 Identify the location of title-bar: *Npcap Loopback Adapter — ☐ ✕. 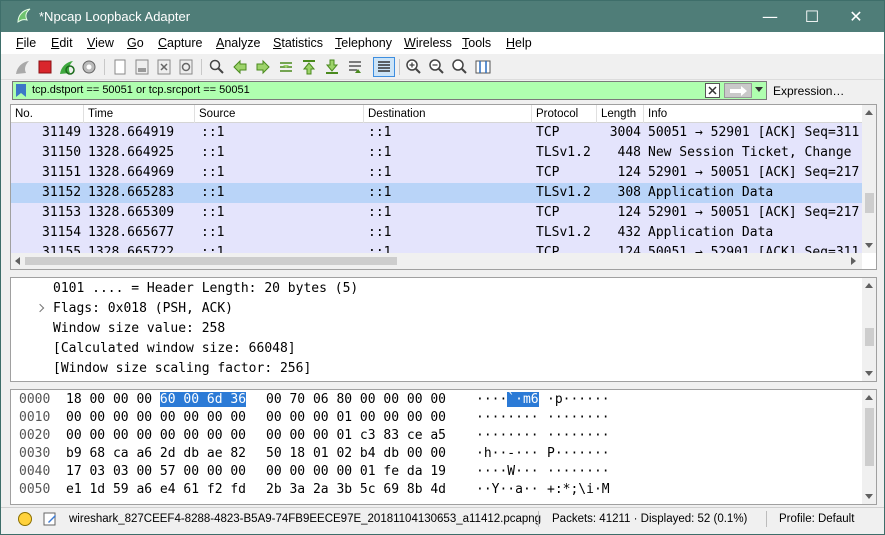
(442, 16).